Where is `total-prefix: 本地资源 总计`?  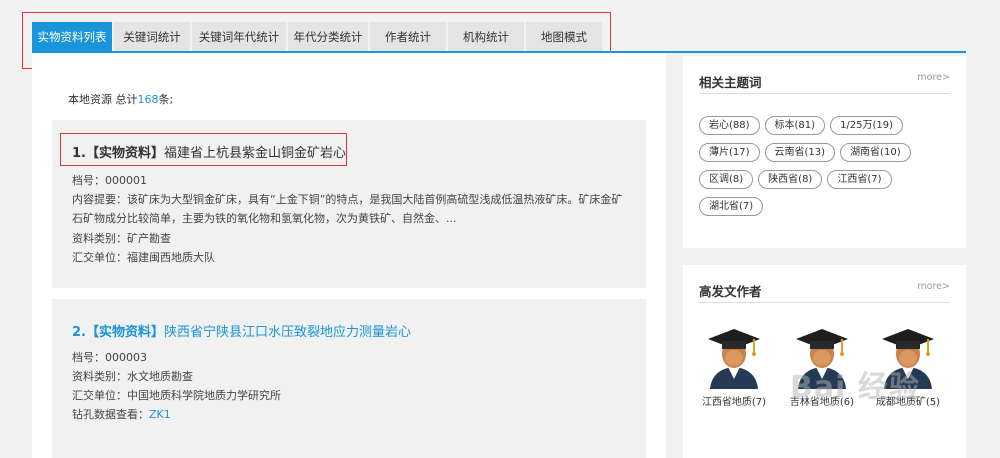 total-prefix: 本地资源 总计 is located at coordinates (103, 99).